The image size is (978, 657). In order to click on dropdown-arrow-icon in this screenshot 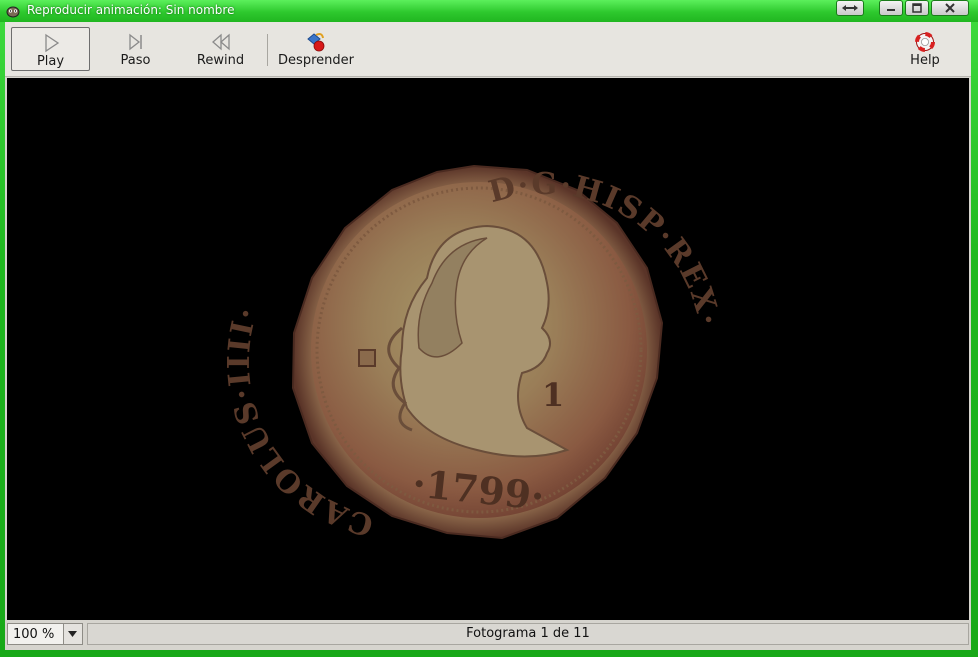, I will do `click(72, 634)`.